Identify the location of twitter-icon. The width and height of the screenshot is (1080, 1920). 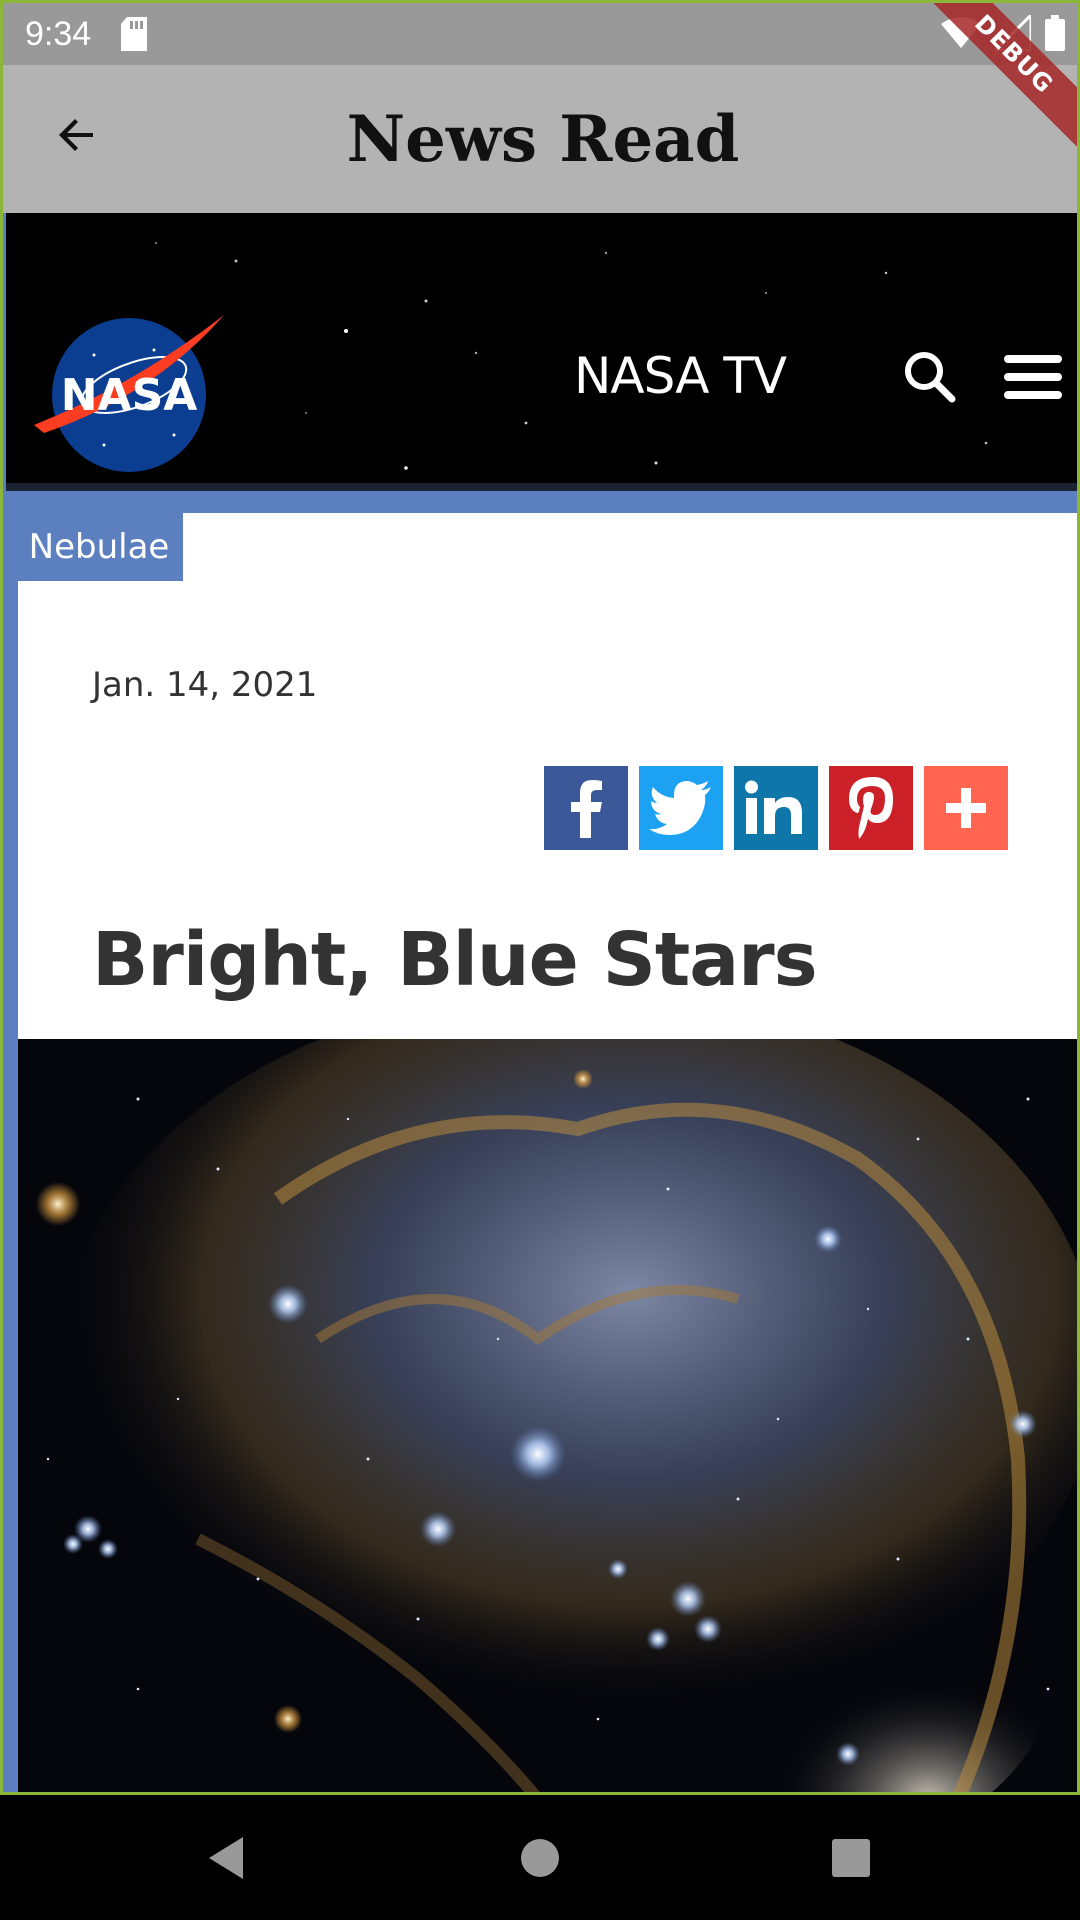
(680, 808).